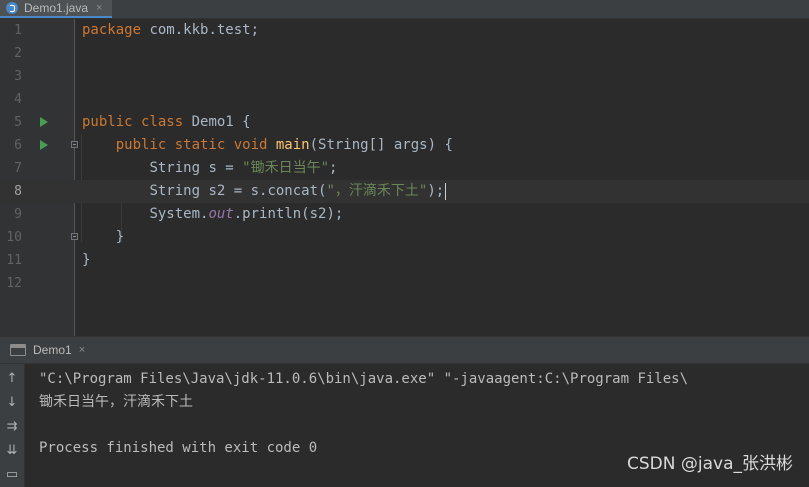  What do you see at coordinates (18, 214) in the screenshot?
I see `line-number: 9` at bounding box center [18, 214].